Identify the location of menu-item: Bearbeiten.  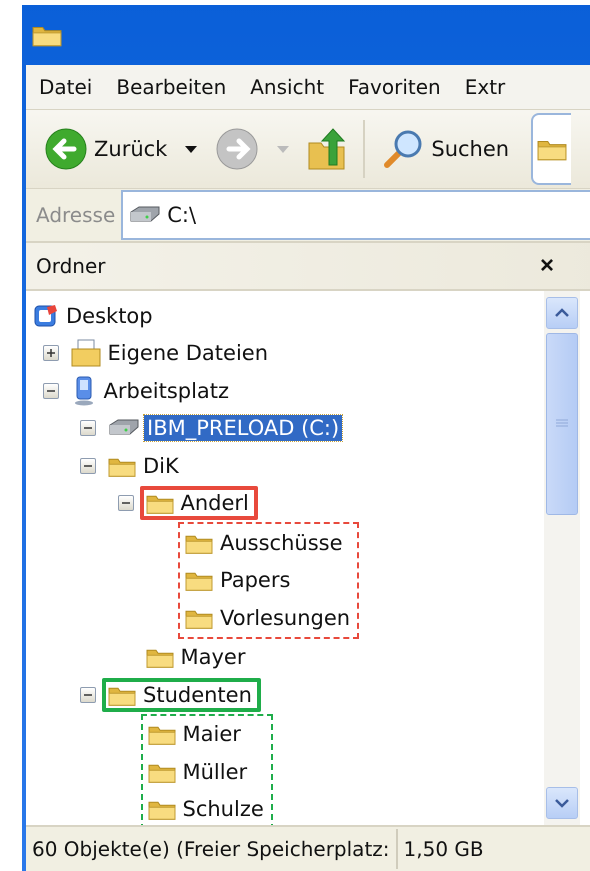
(170, 87).